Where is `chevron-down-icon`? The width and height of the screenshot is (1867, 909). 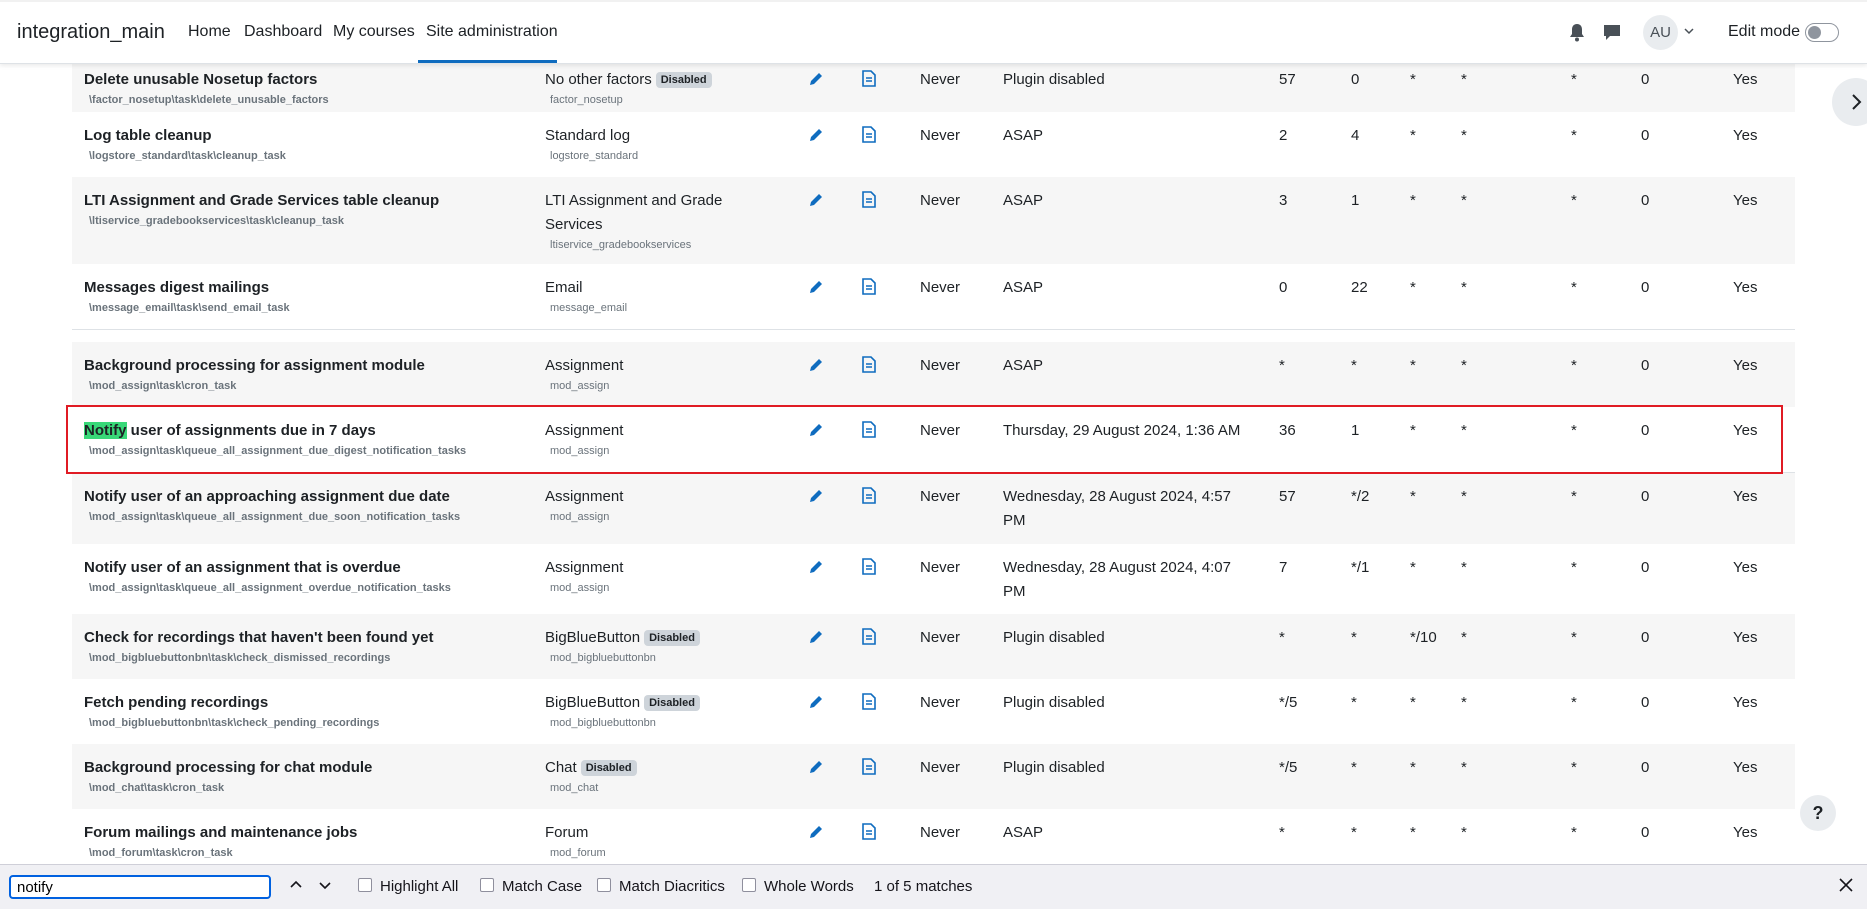
chevron-down-icon is located at coordinates (1689, 31).